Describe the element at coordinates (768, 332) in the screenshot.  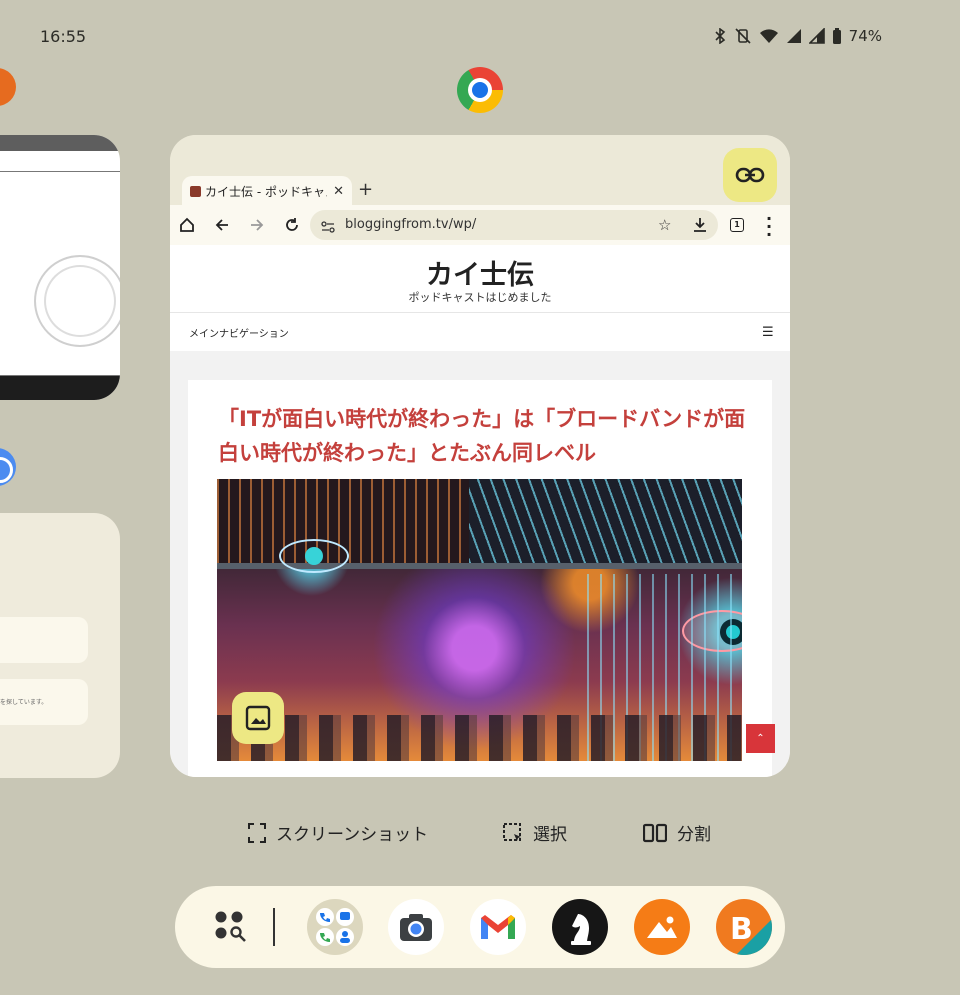
I see `hamburger-menu-icon: ☰` at that location.